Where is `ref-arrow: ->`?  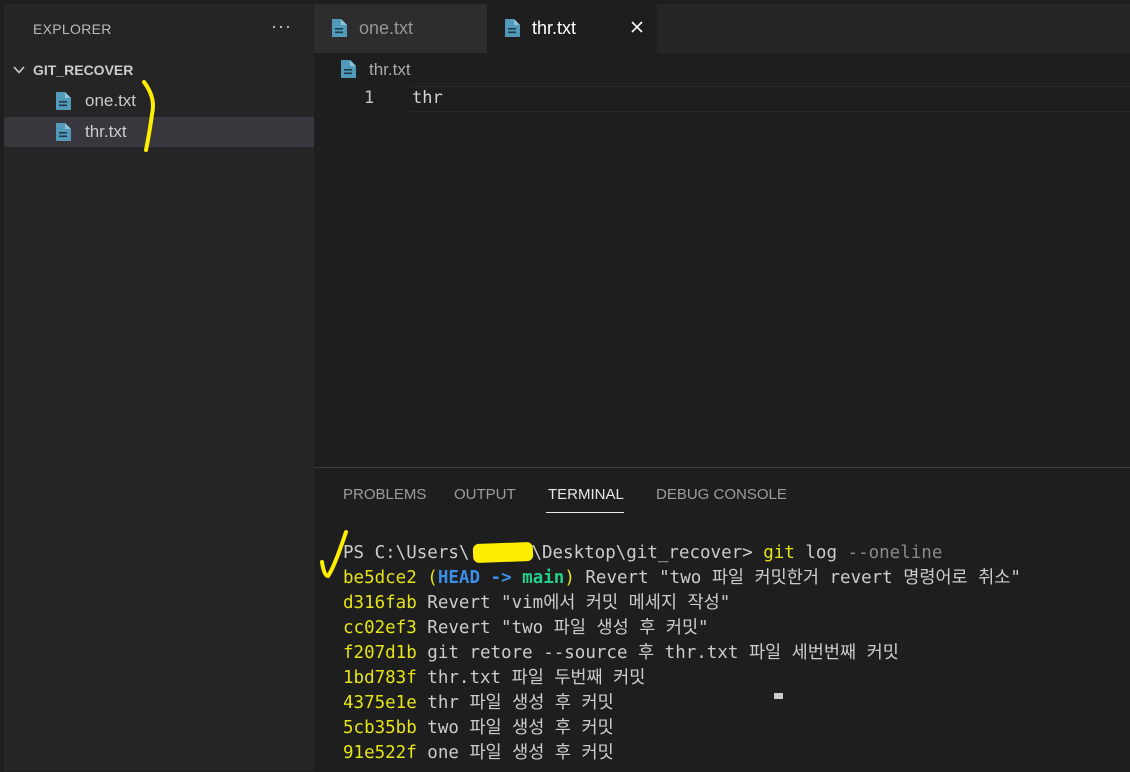
ref-arrow: -> is located at coordinates (501, 578).